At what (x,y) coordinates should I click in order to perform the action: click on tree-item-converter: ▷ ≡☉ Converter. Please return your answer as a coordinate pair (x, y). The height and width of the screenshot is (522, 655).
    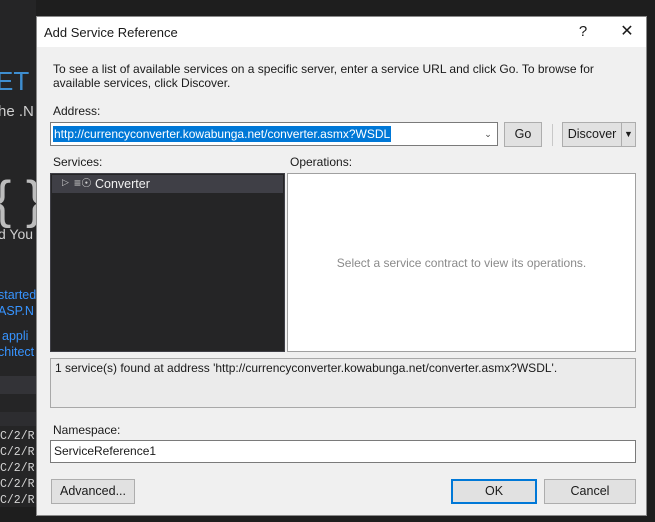
    Looking at the image, I should click on (167, 184).